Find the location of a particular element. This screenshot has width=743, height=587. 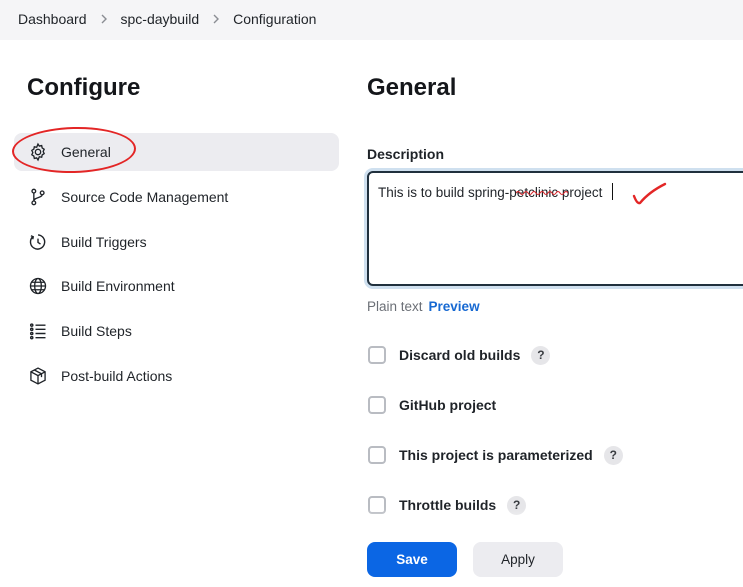

option-throttle-builds: Throttle builds ? is located at coordinates (447, 505).